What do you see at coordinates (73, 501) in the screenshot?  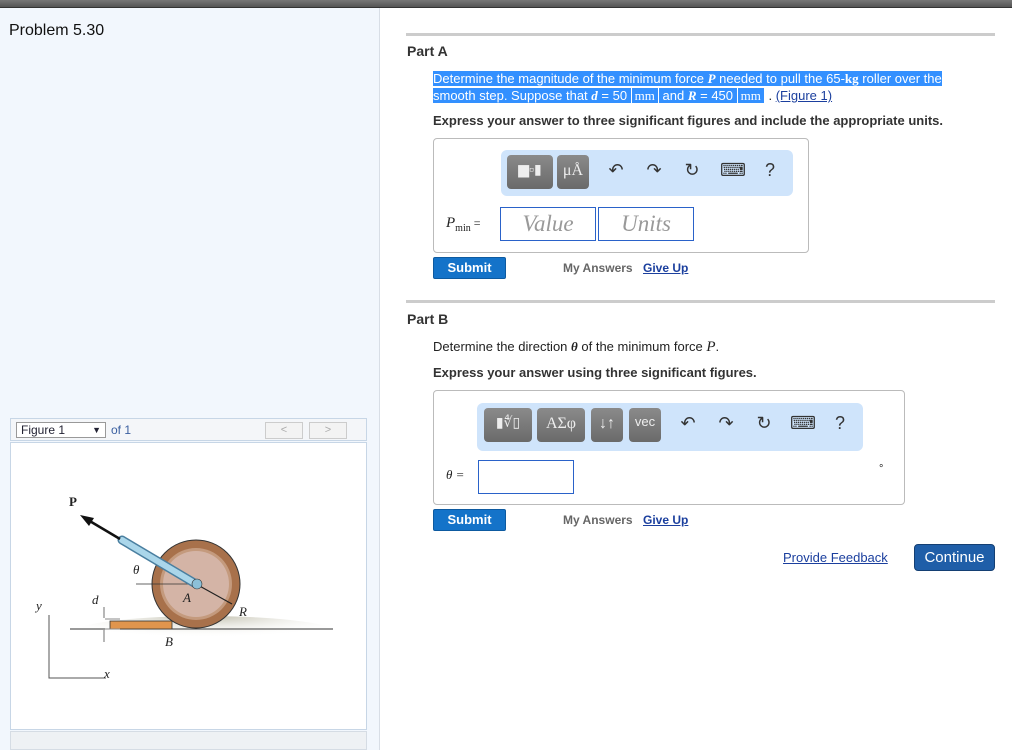 I see `label-P: P` at bounding box center [73, 501].